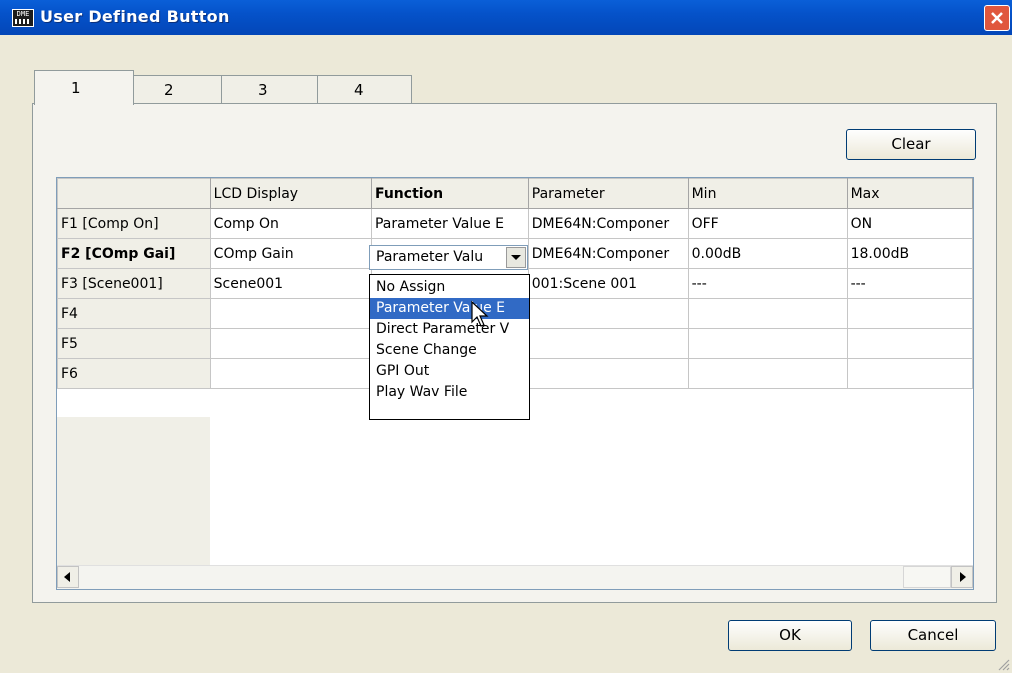 Image resolution: width=1012 pixels, height=673 pixels. Describe the element at coordinates (449, 193) in the screenshot. I see `col-header-function: Function` at that location.